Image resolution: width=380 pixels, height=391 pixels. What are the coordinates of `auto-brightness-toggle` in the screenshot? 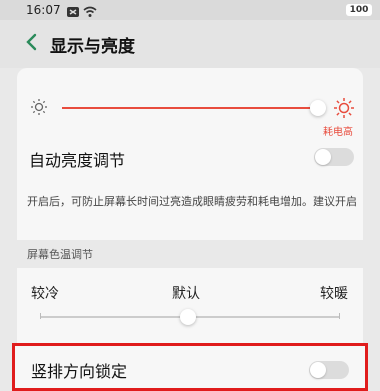 It's located at (334, 157).